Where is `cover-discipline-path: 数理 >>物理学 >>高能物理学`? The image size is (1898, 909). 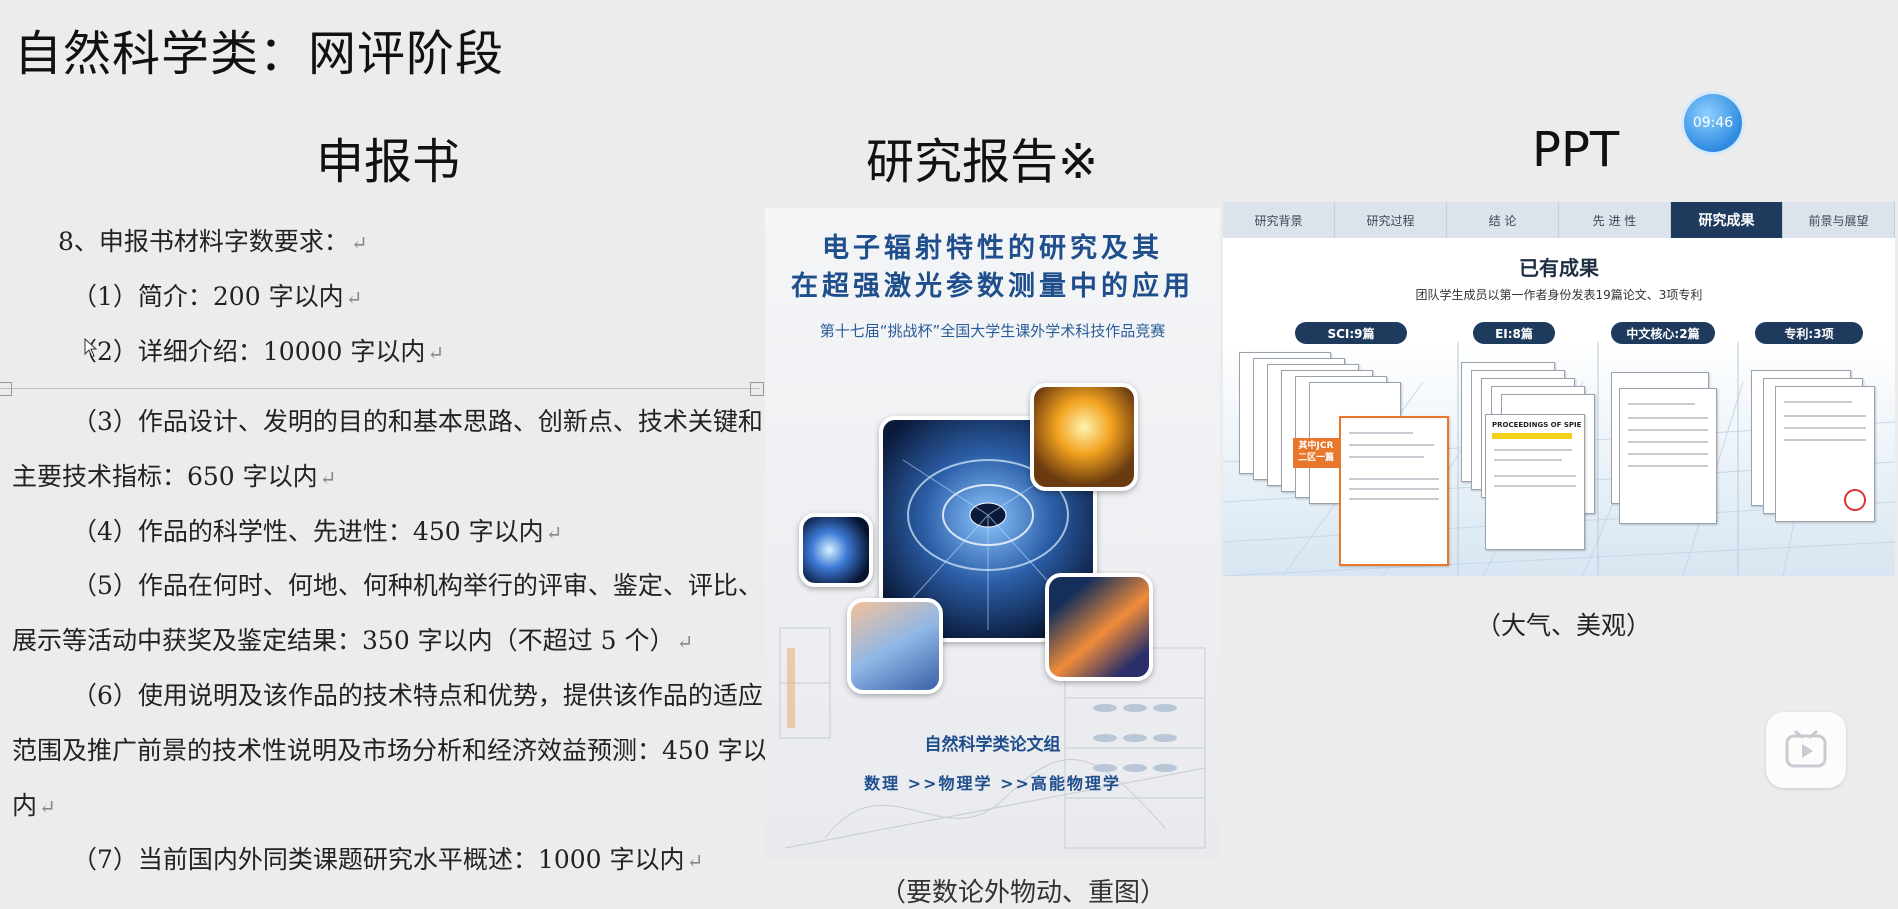 cover-discipline-path: 数理 >>物理学 >>高能物理学 is located at coordinates (992, 783).